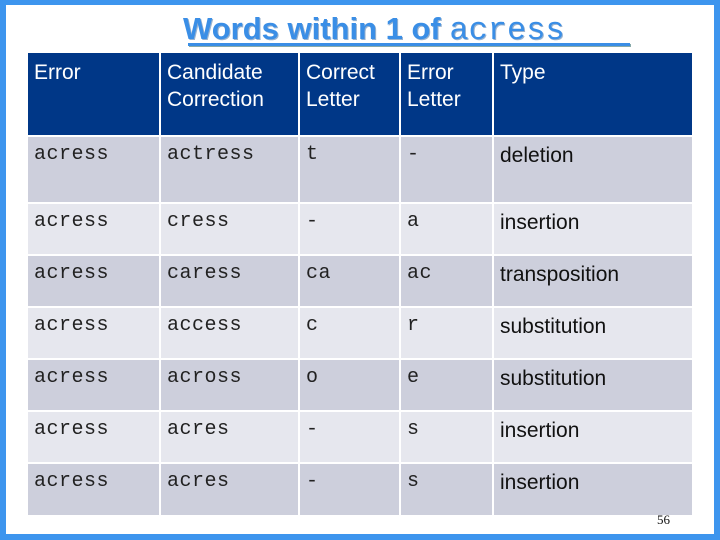  I want to click on cell-candidate: actress, so click(229, 169).